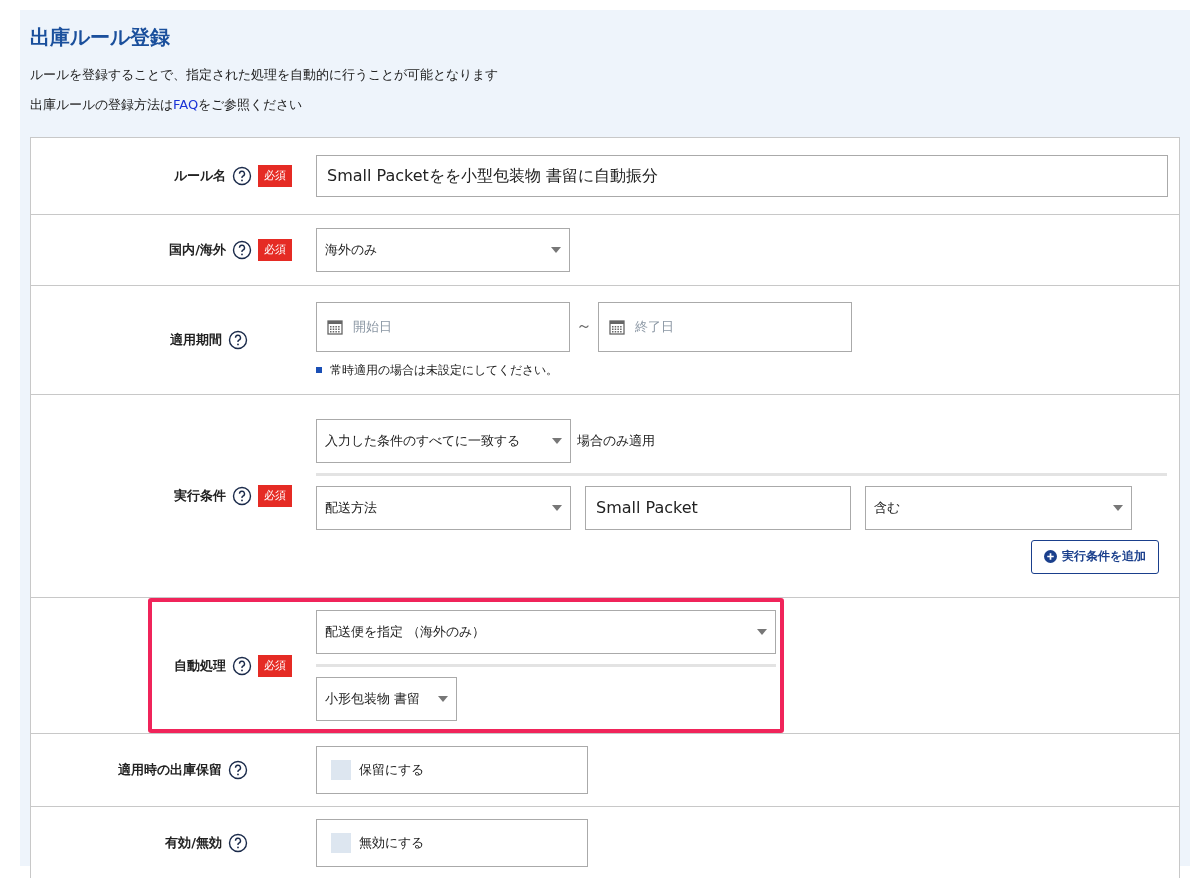 The height and width of the screenshot is (878, 1200). I want to click on page-title: 出庫ルール登録, so click(100, 37).